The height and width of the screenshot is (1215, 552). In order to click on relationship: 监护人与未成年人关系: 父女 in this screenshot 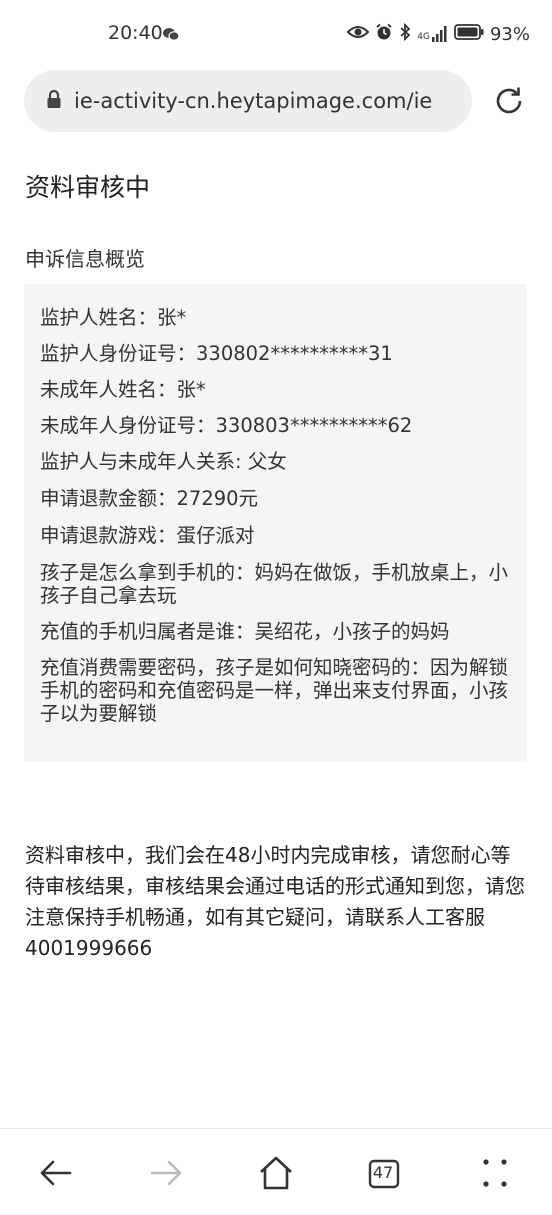, I will do `click(163, 461)`.